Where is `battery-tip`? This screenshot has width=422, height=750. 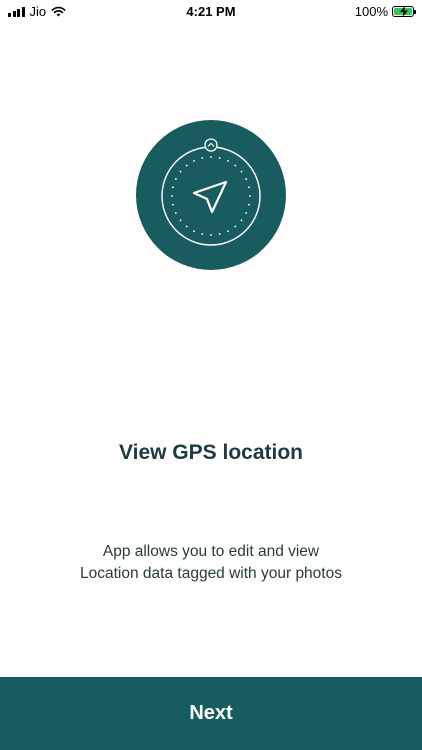
battery-tip is located at coordinates (415, 12).